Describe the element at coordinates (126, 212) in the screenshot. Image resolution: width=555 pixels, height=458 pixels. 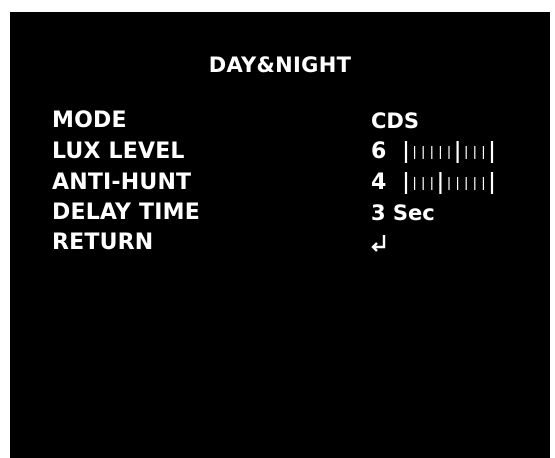
I see `menu-item-label: DELAY TIME` at that location.